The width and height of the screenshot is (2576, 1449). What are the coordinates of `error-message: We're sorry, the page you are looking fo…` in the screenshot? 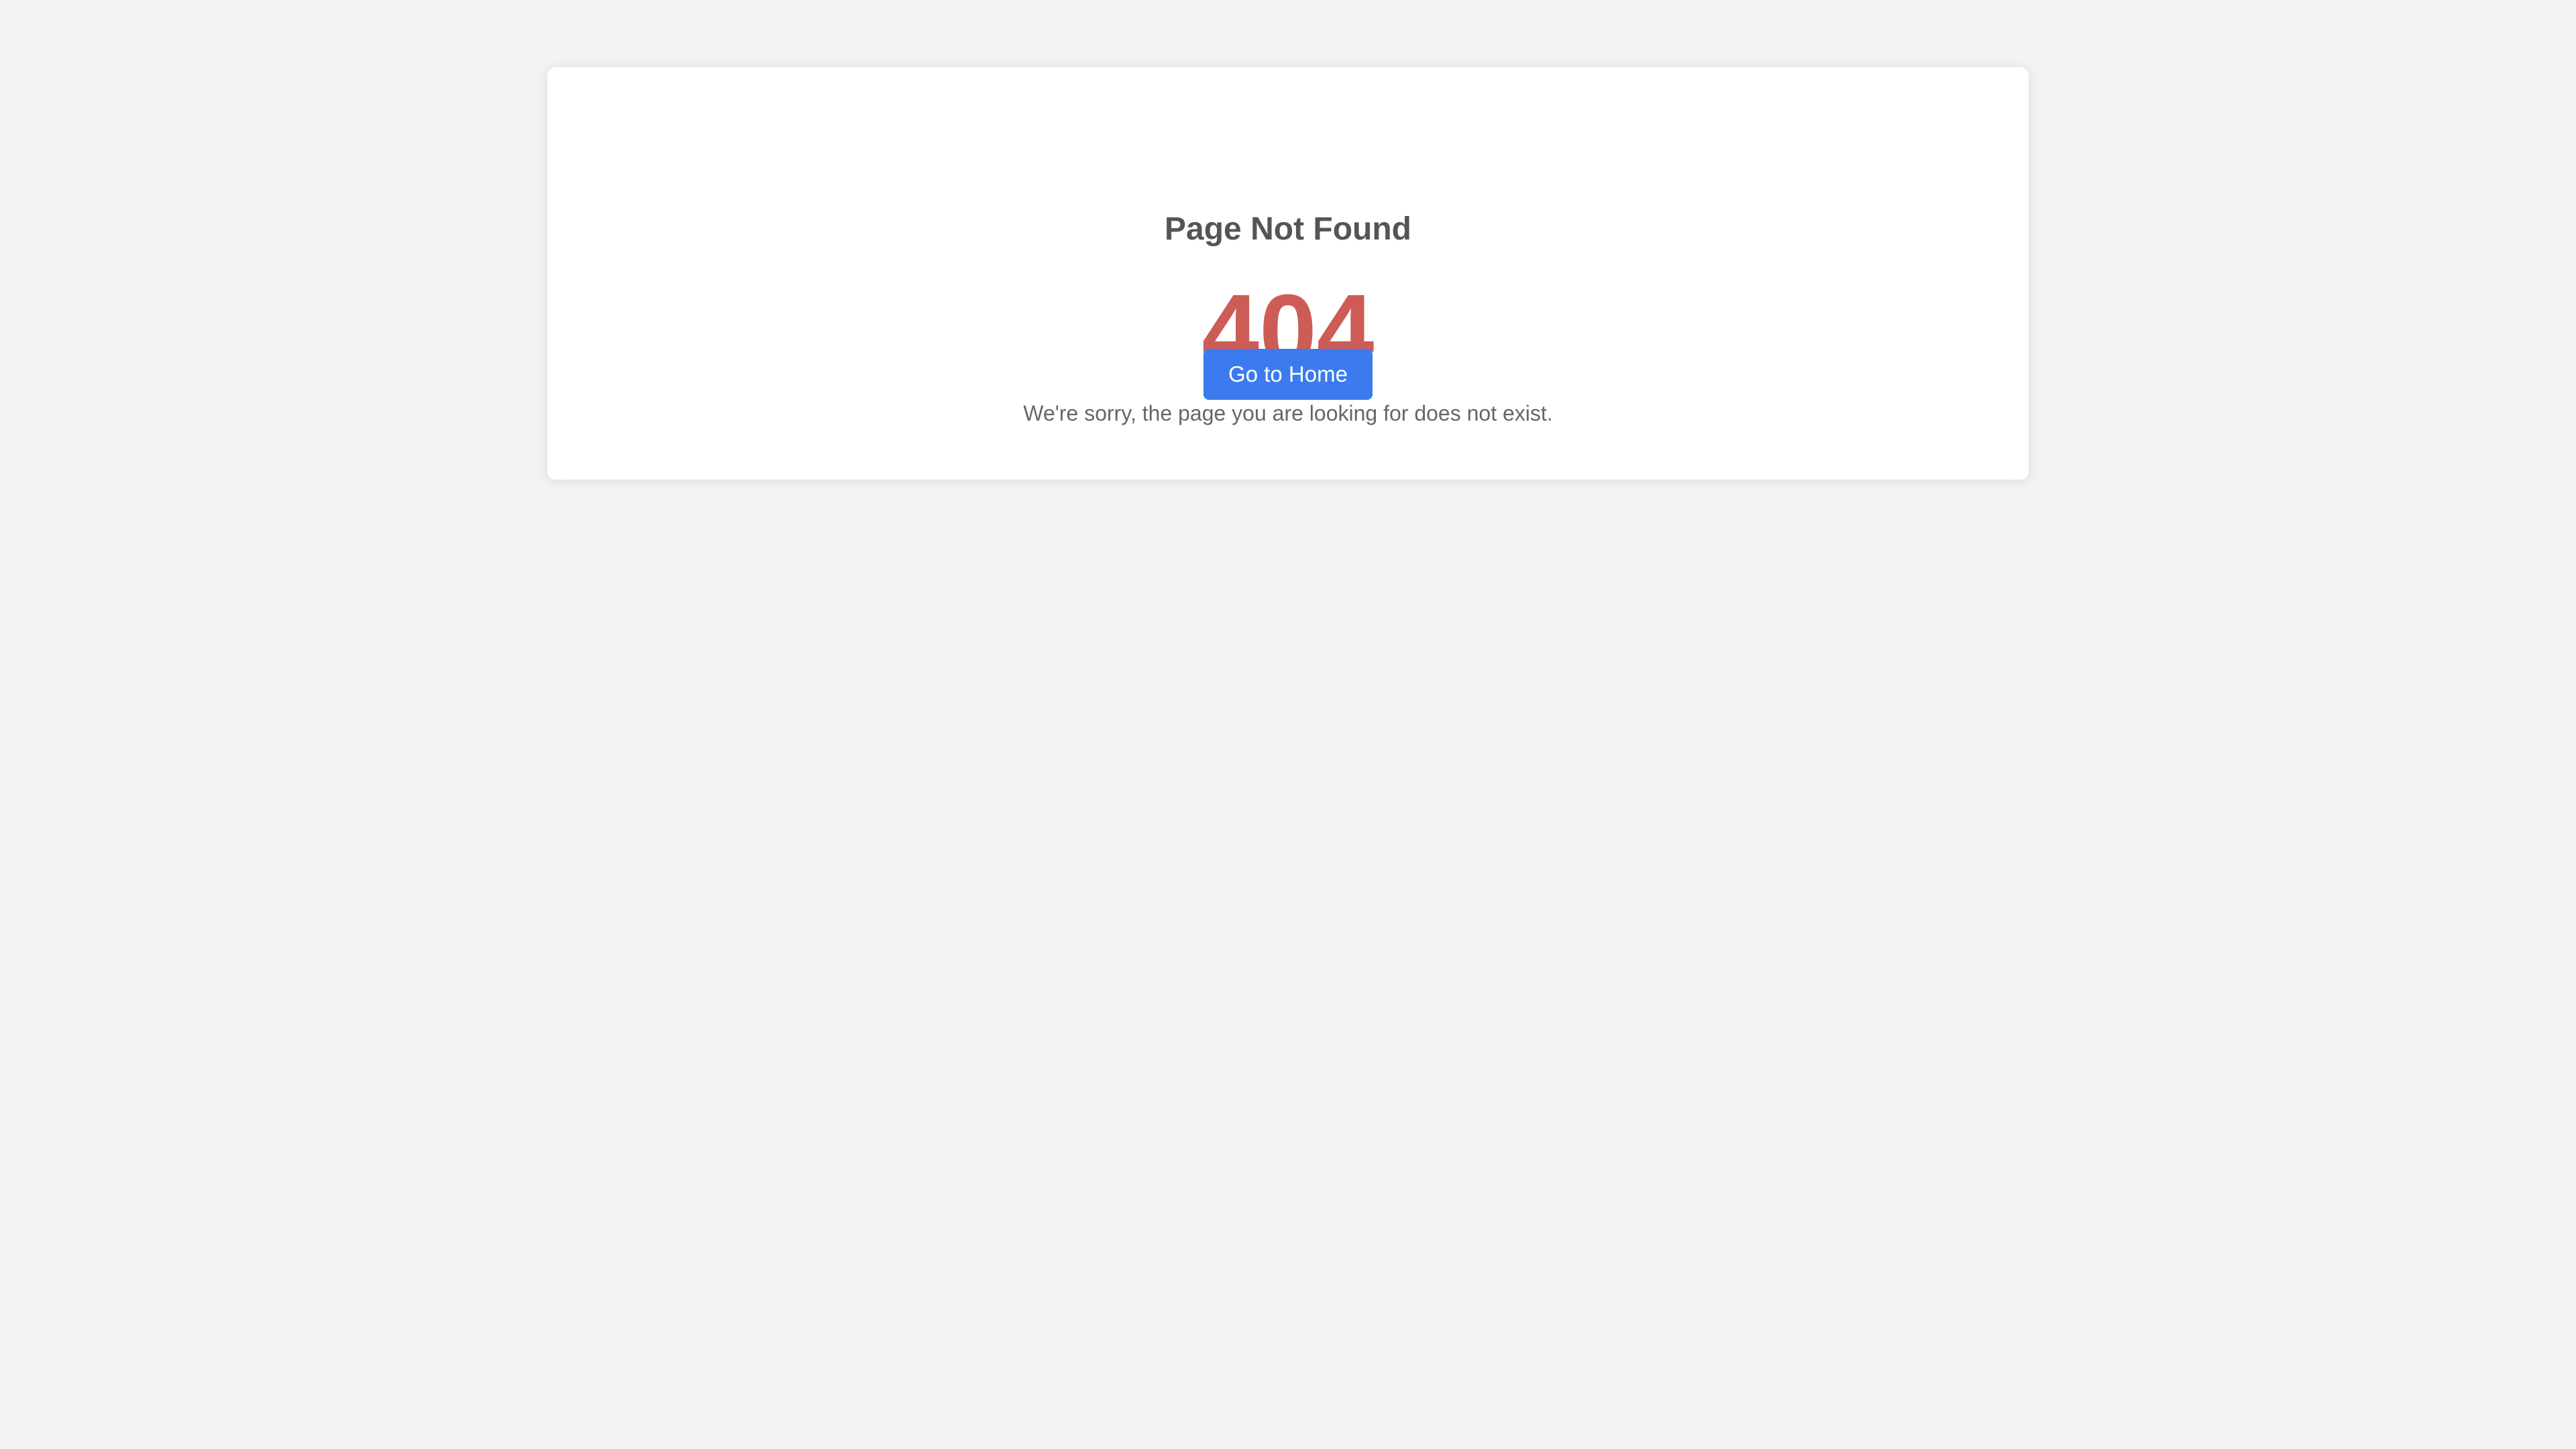 It's located at (1288, 413).